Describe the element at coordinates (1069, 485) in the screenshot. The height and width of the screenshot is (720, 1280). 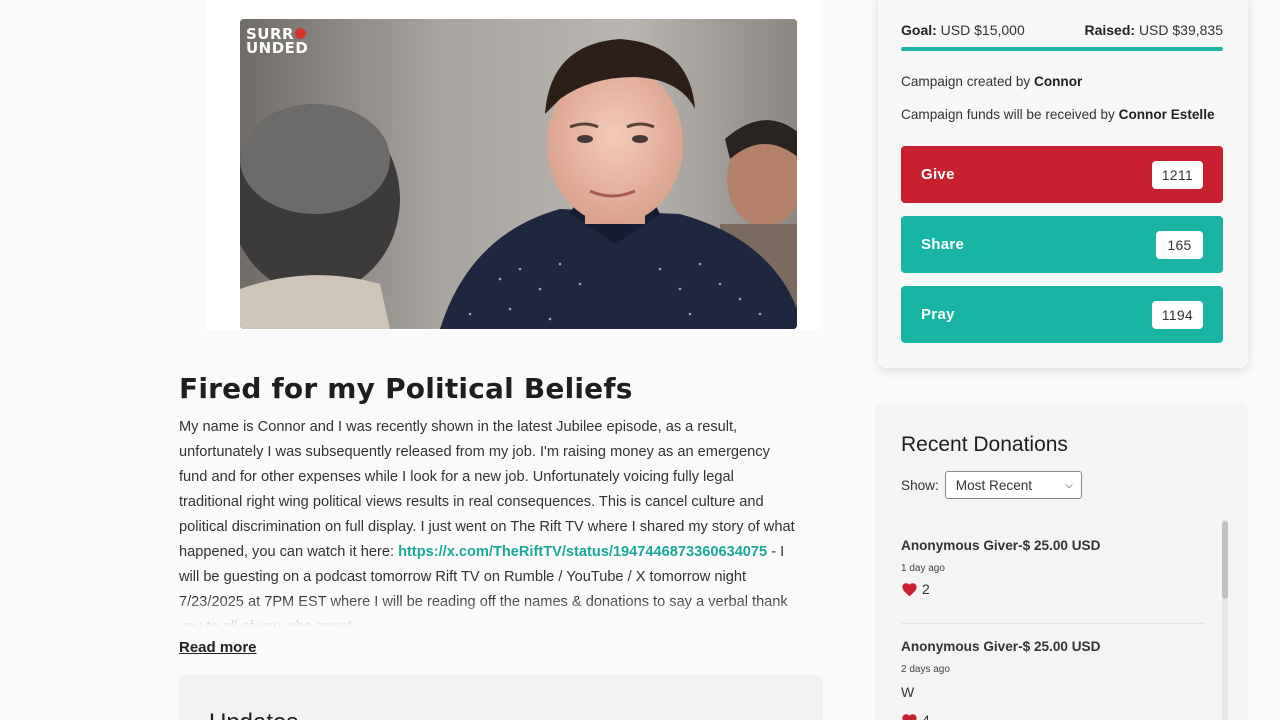
I see `chevron-down-icon: ⌵` at that location.